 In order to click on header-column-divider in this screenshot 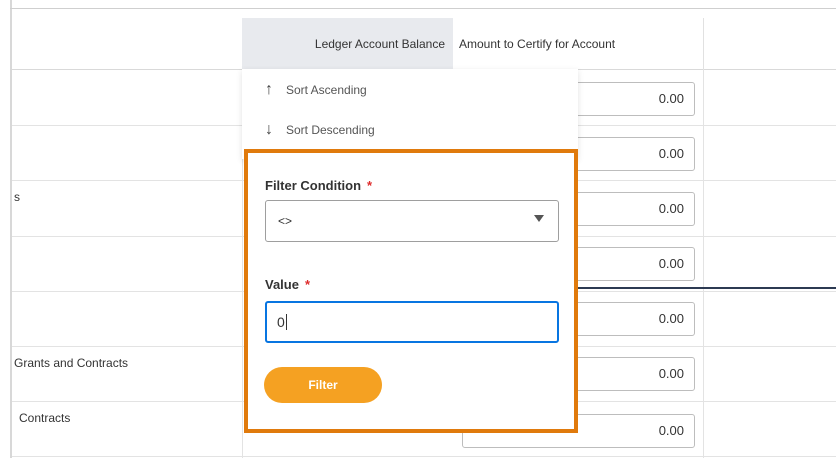, I will do `click(703, 43)`.